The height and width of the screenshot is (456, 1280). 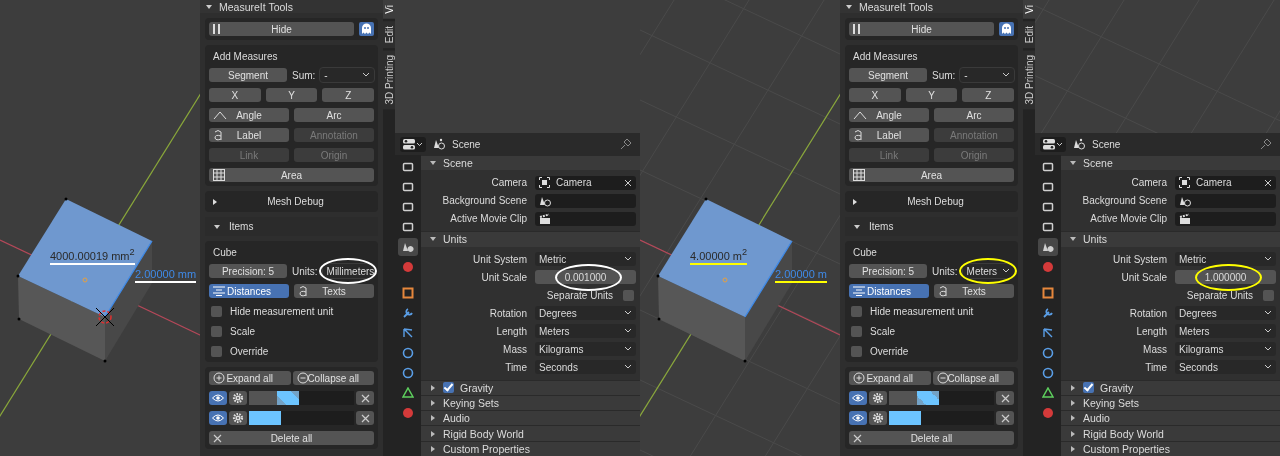 What do you see at coordinates (1225, 313) in the screenshot?
I see `dropdown: Degrees` at bounding box center [1225, 313].